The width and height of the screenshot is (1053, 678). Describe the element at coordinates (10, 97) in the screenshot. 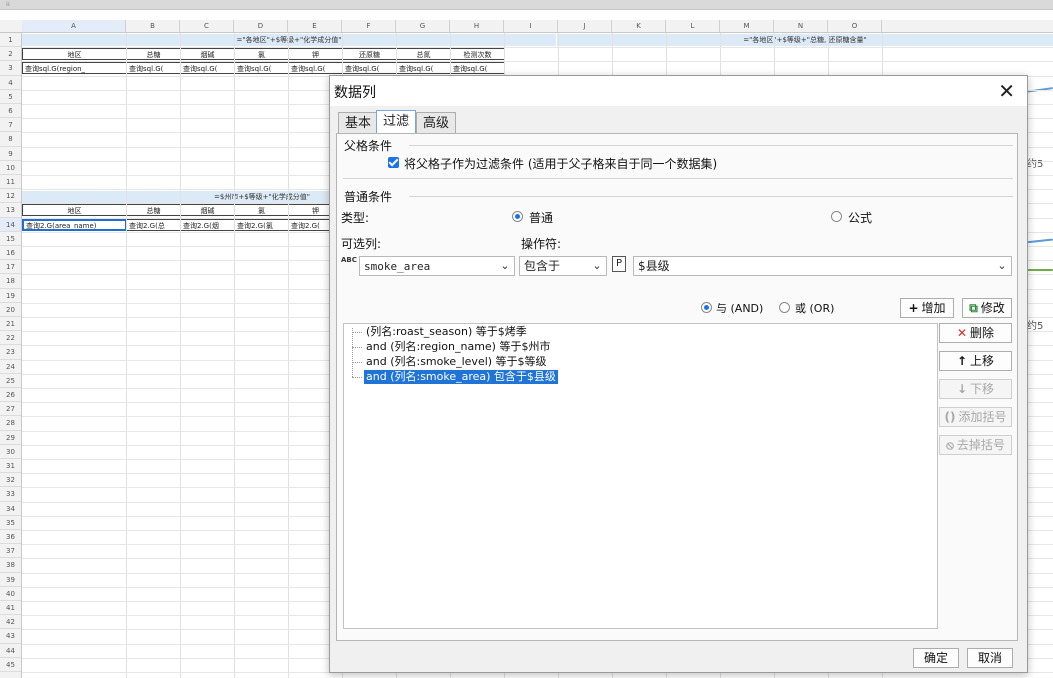

I see `row-header-5: 5` at that location.